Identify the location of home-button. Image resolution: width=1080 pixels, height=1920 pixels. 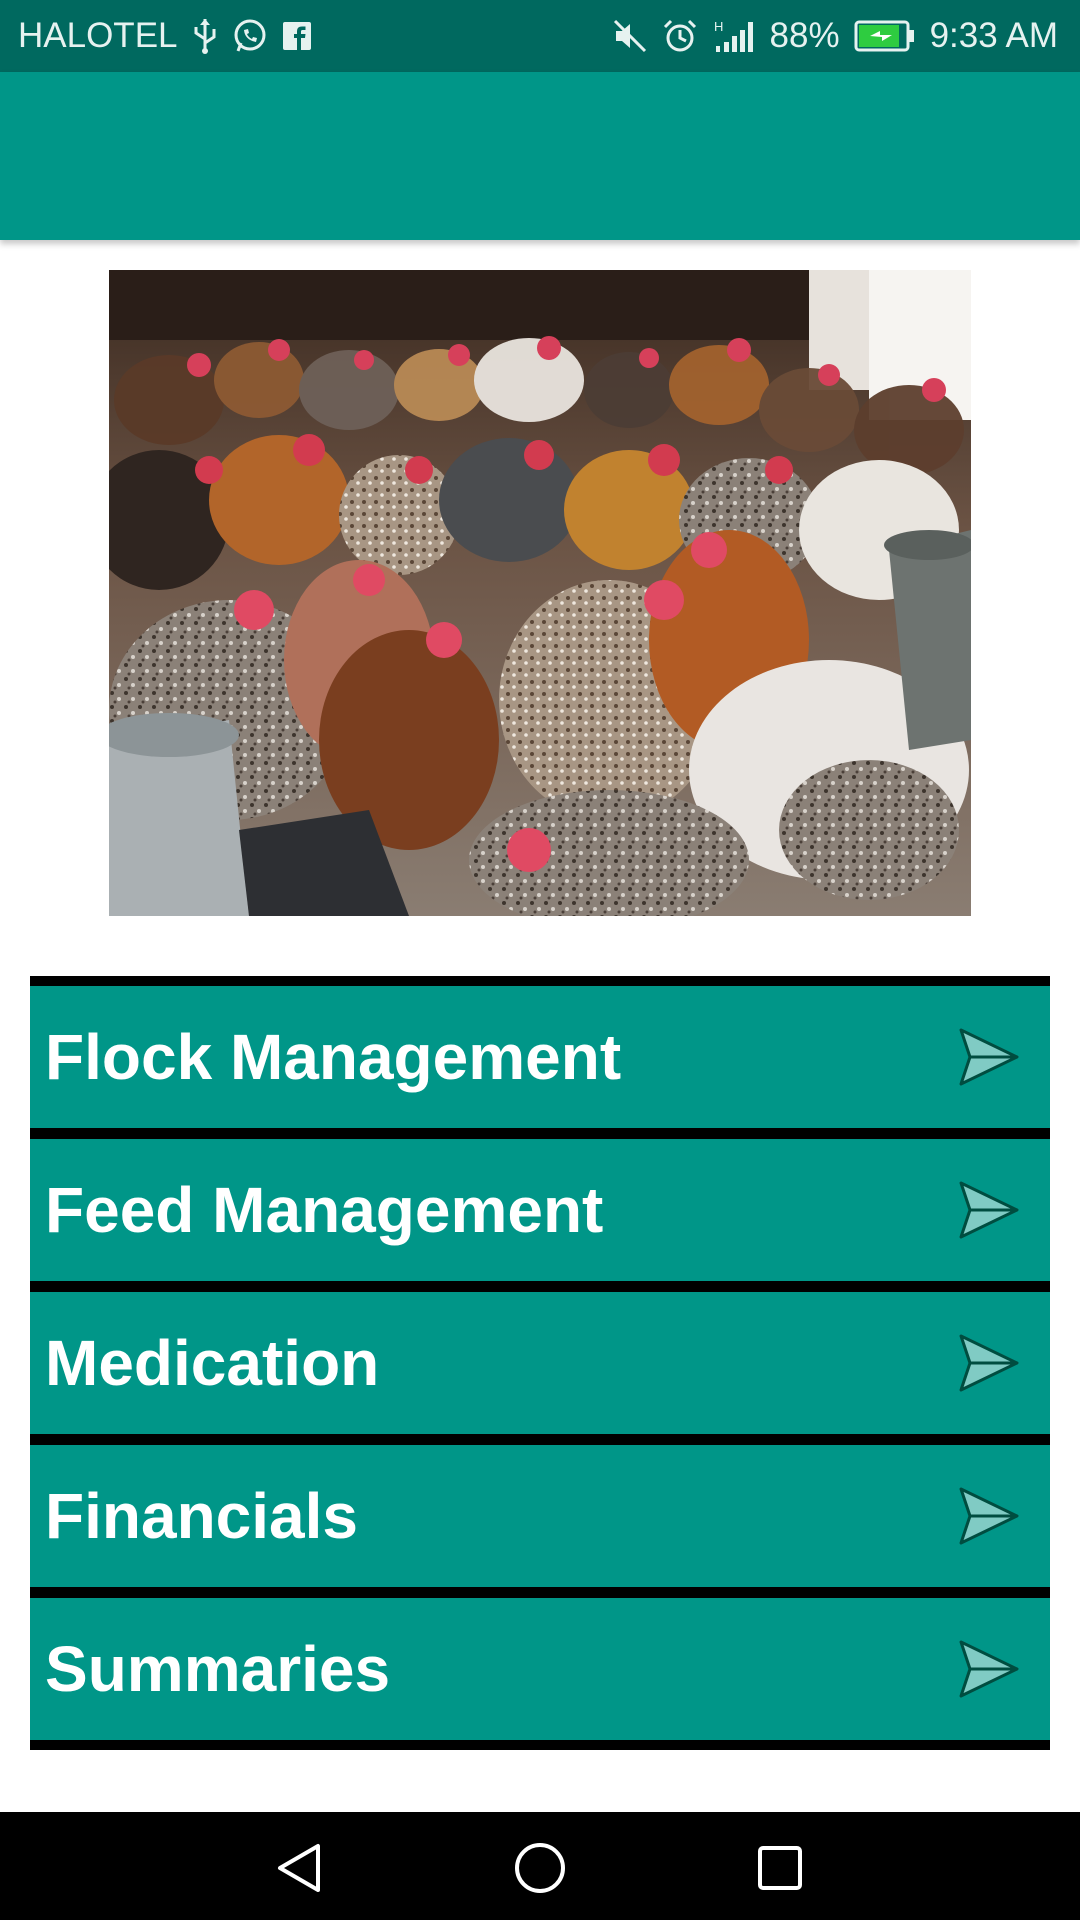
(540, 1868).